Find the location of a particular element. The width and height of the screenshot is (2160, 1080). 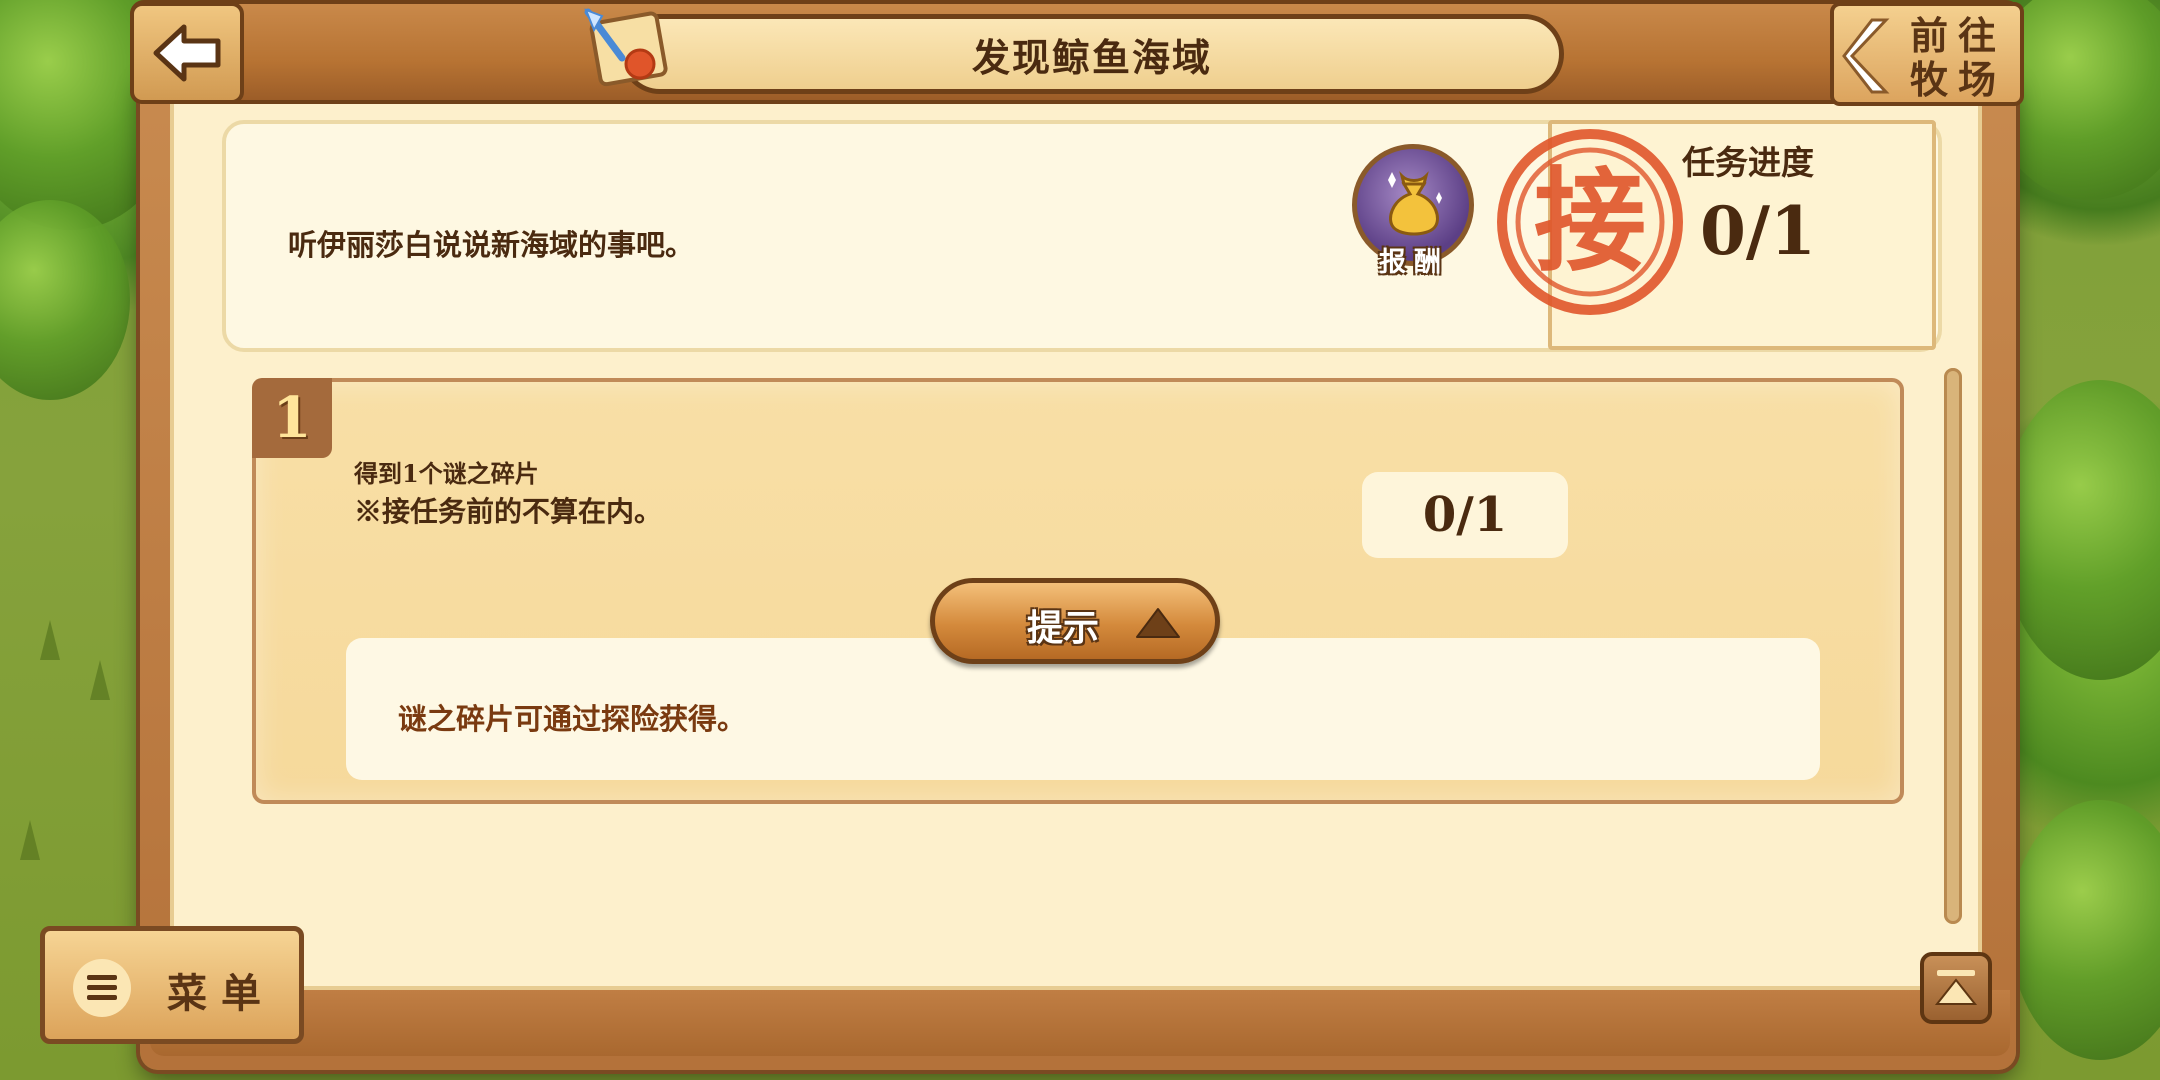

accepted-stamp: 接 is located at coordinates (1590, 222).